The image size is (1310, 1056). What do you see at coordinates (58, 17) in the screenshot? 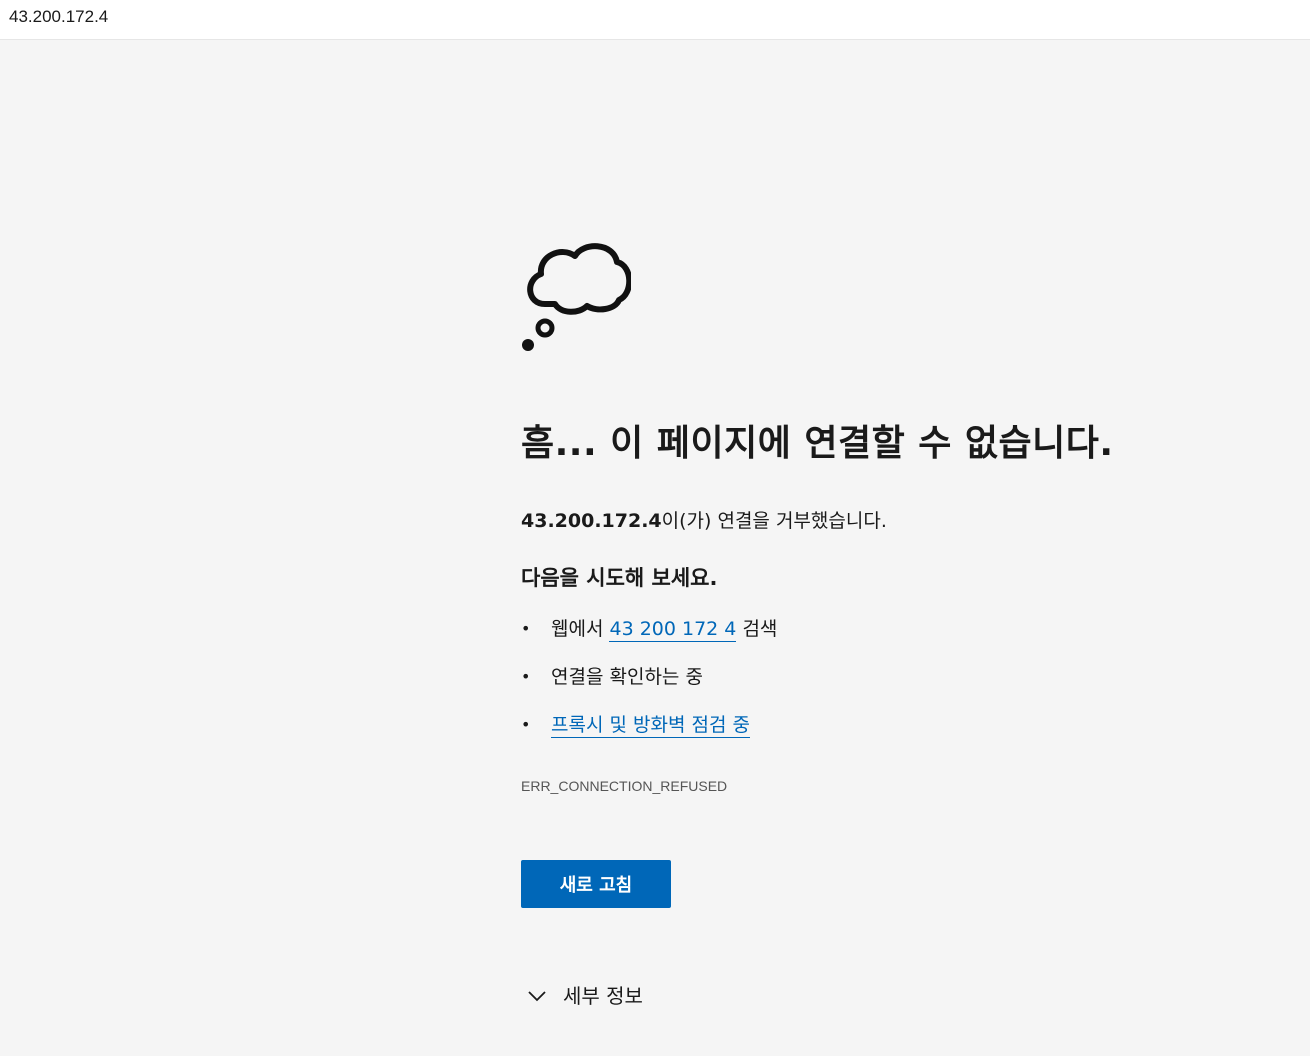
I see `url-text: 43.200.172.4` at bounding box center [58, 17].